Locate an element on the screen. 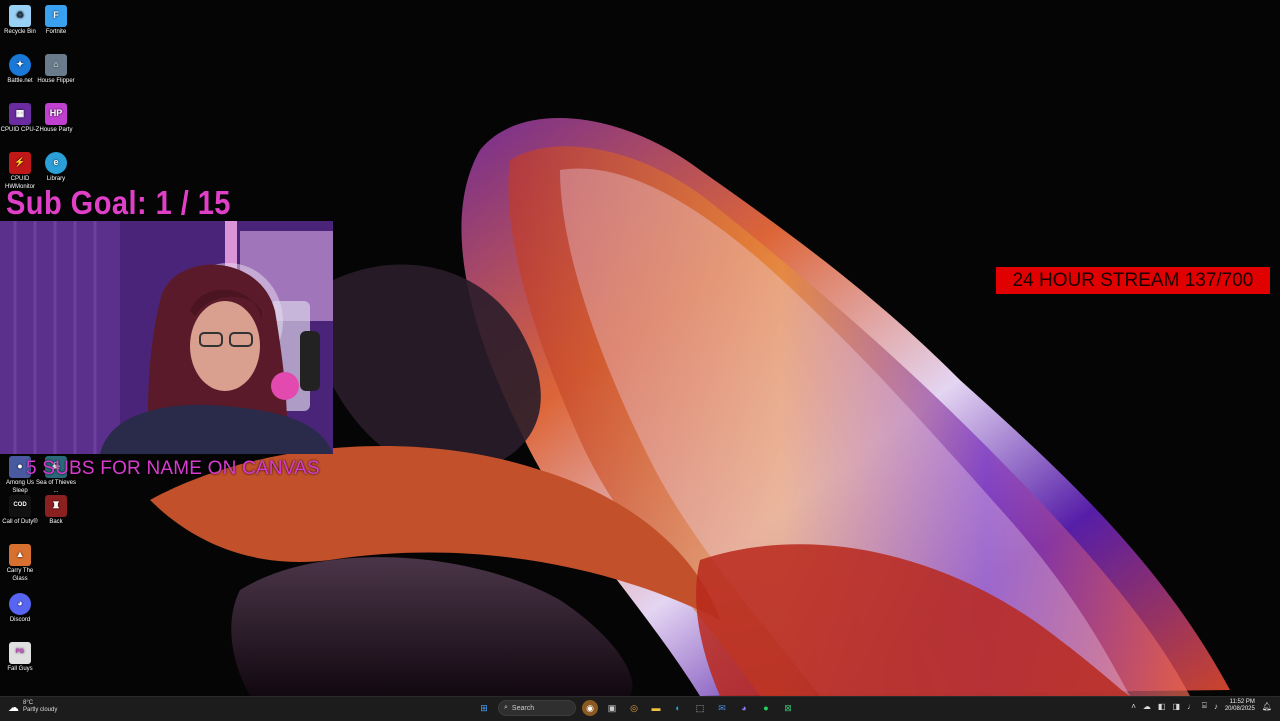 The width and height of the screenshot is (1280, 721). carry-the-glass-icon: ▲ is located at coordinates (20, 555).